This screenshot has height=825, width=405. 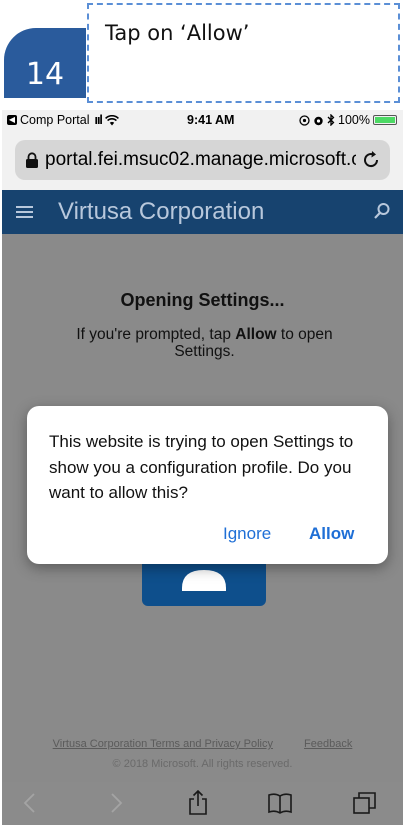 What do you see at coordinates (31, 803) in the screenshot?
I see `back-icon` at bounding box center [31, 803].